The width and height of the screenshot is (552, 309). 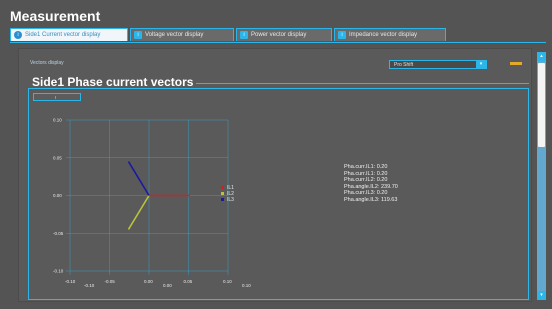 I want to click on readout-line: Pha.curr.IL3: 0.20, so click(x=366, y=193).